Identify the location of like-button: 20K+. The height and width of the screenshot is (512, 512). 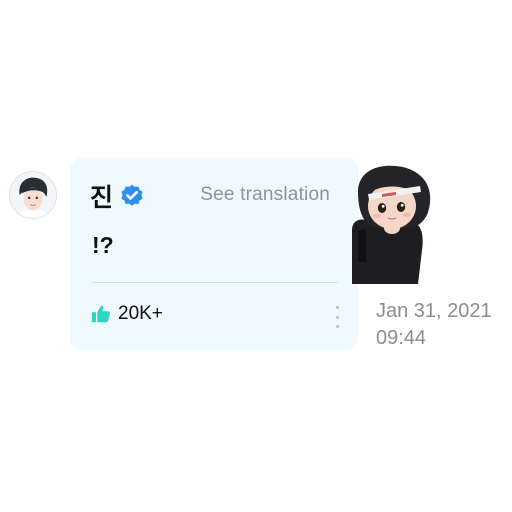
(126, 314).